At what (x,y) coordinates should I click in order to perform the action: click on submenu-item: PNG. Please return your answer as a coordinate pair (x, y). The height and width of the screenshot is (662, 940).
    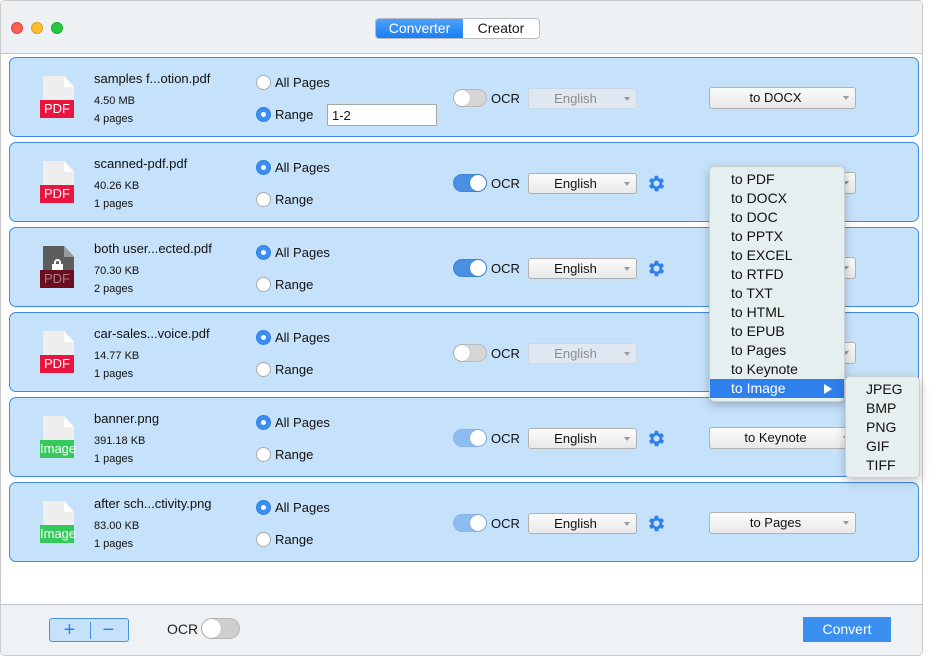
    Looking at the image, I should click on (882, 427).